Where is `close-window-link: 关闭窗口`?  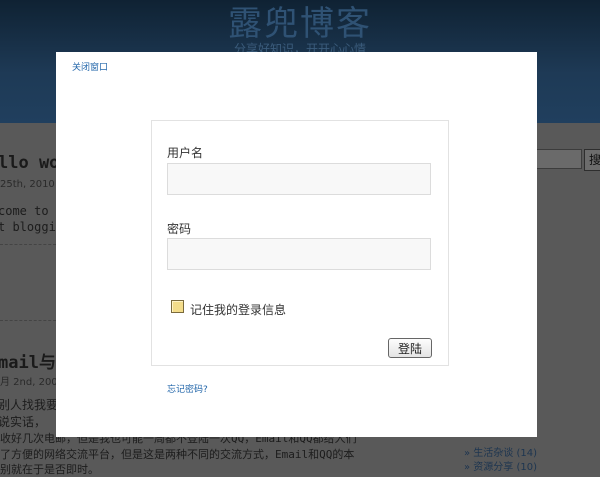
close-window-link: 关闭窗口 is located at coordinates (90, 66).